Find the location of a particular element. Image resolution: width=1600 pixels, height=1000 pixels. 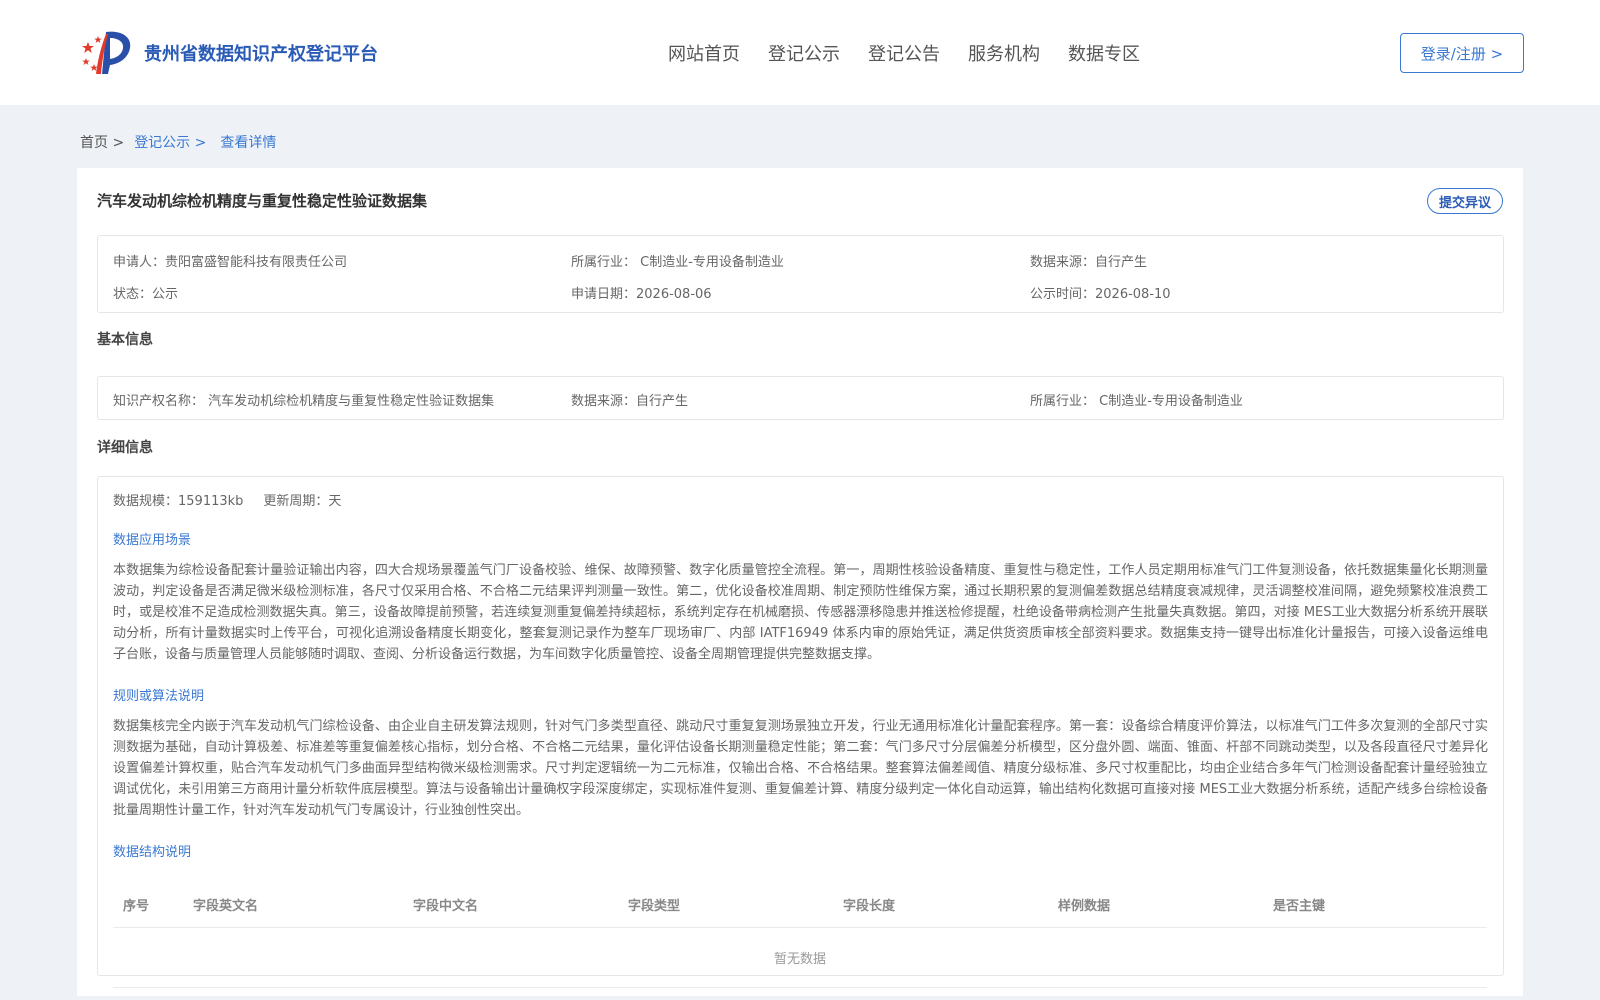

th-chinese-name: 字段中文名 is located at coordinates (446, 906).